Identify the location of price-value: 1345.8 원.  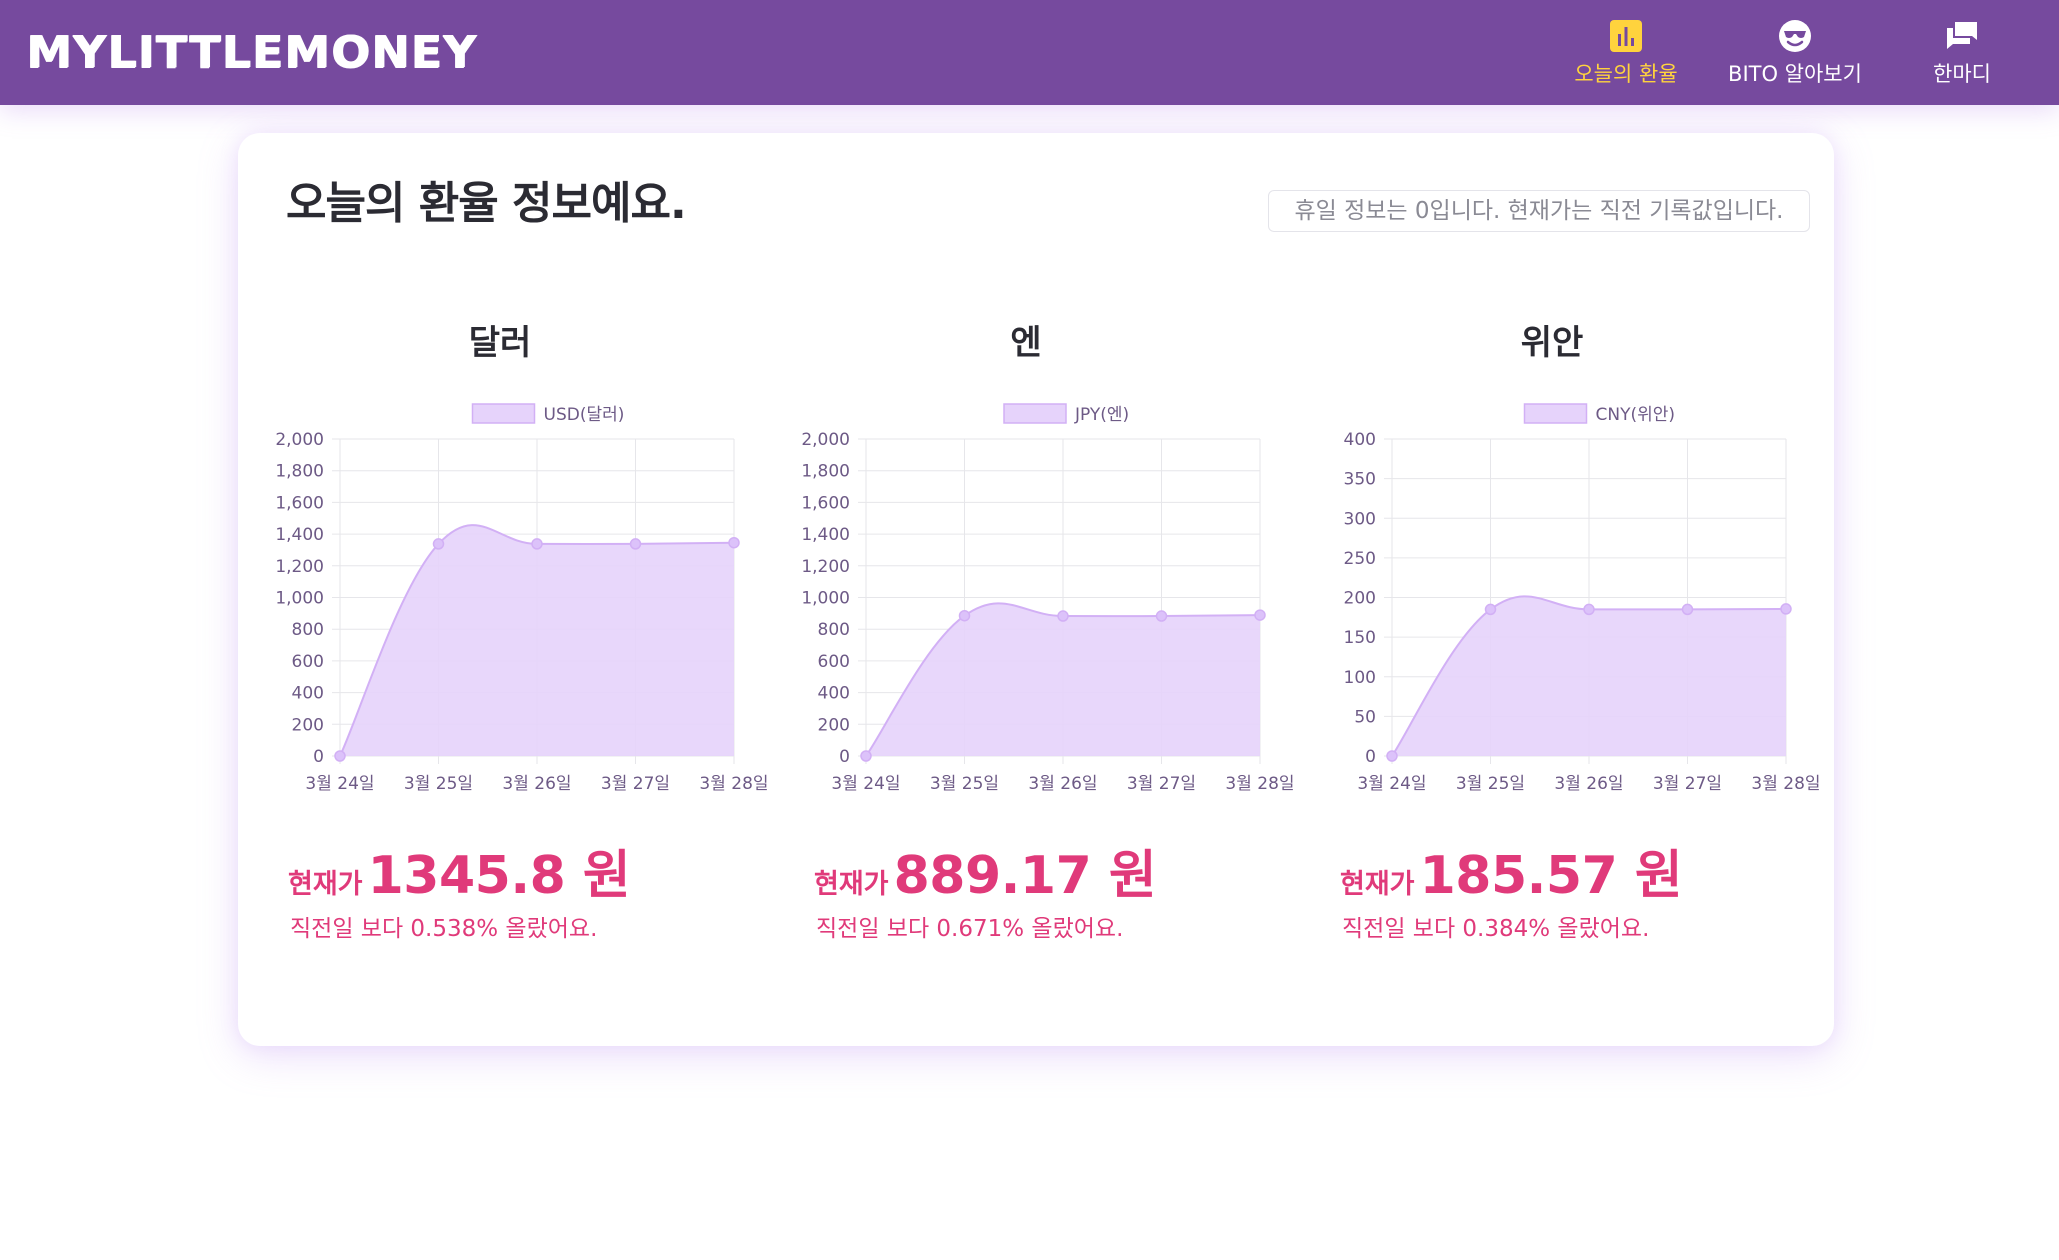
(499, 876).